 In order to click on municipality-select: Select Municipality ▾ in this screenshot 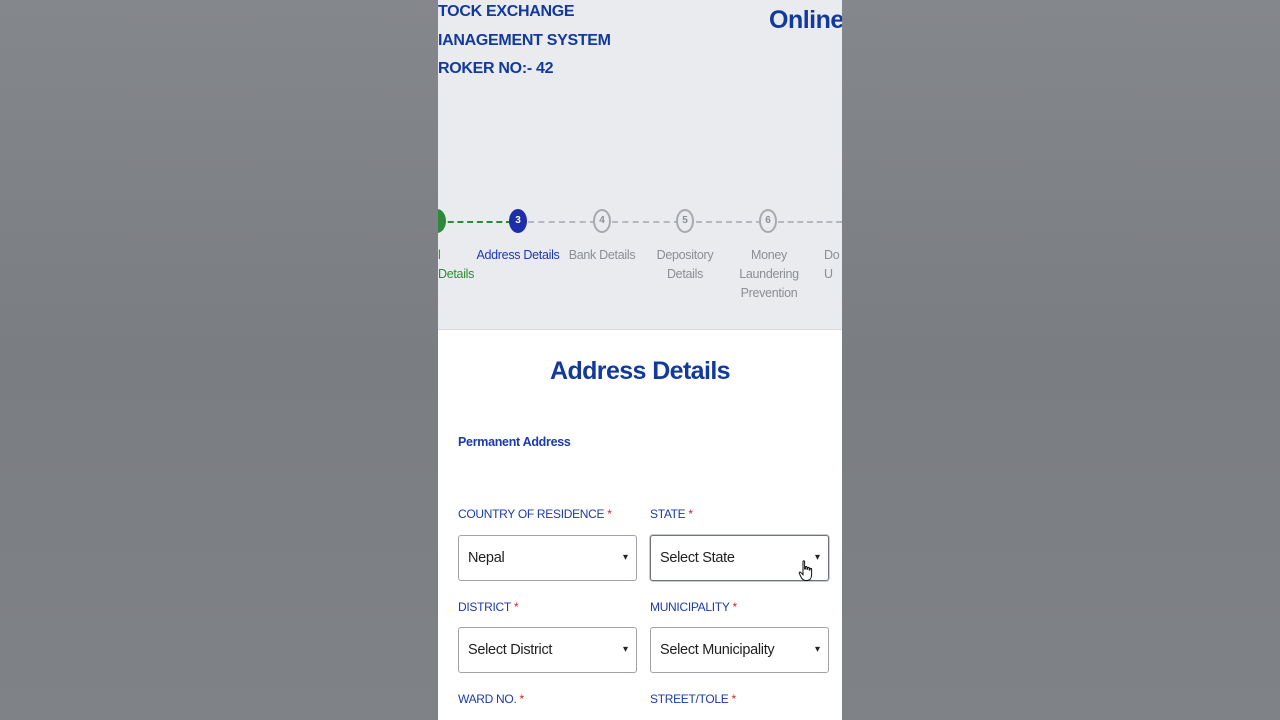, I will do `click(739, 650)`.